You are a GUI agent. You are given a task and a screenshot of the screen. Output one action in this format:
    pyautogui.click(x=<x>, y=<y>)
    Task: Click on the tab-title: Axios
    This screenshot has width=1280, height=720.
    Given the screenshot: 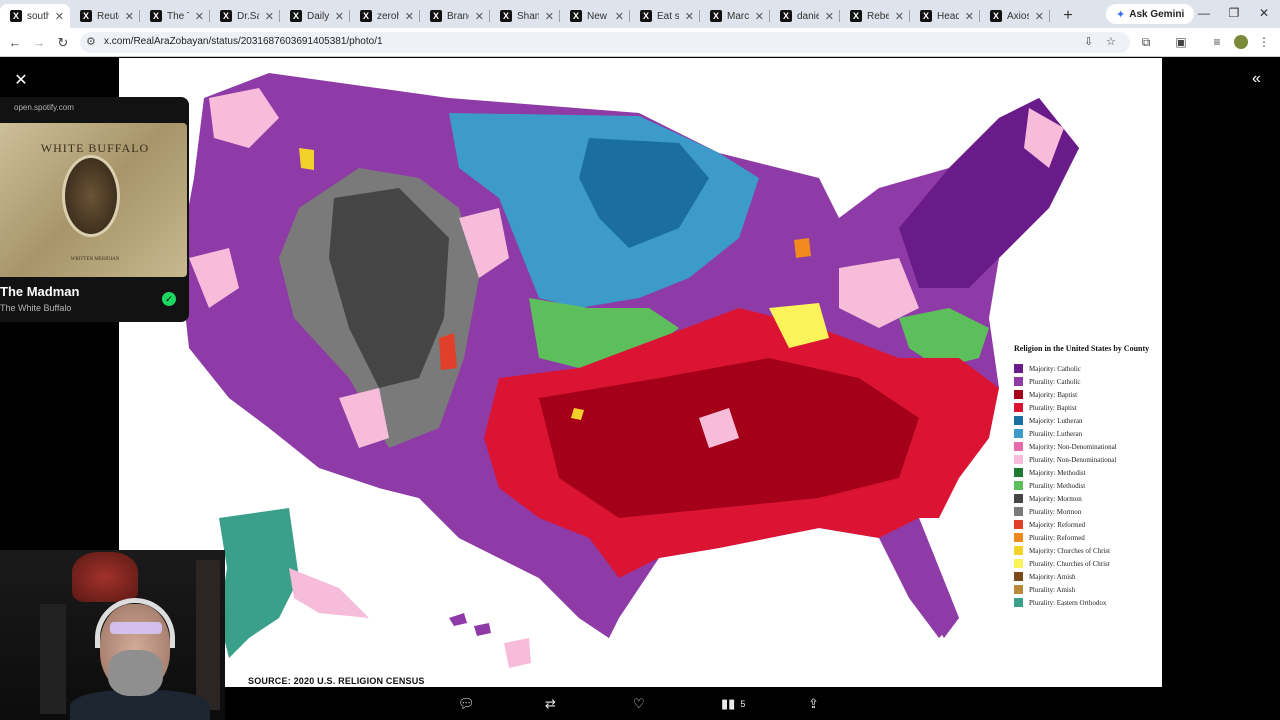 What is the action you would take?
    pyautogui.click(x=1018, y=16)
    